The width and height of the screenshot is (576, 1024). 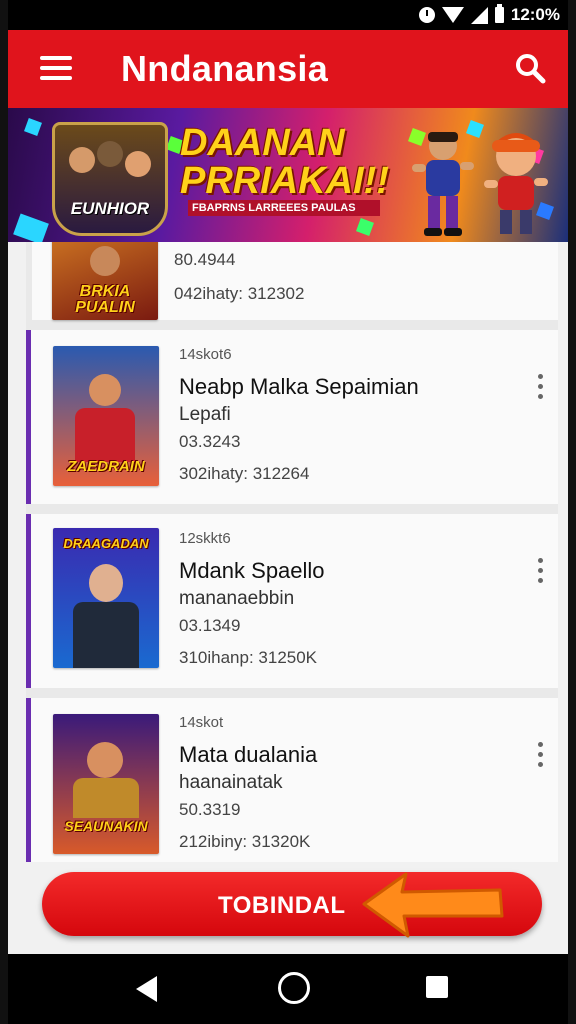 What do you see at coordinates (452, 15) in the screenshot?
I see `wifi-icon` at bounding box center [452, 15].